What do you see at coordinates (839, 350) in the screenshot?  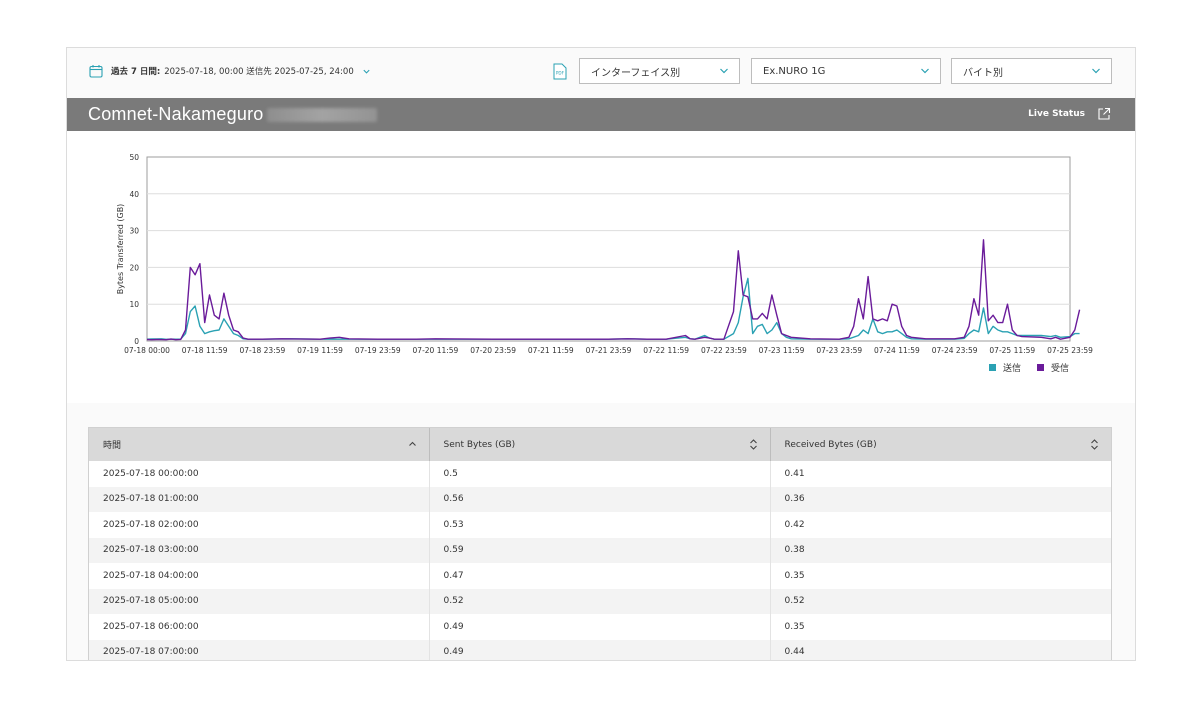 I see `x-tick-label: 07-23 23:59` at bounding box center [839, 350].